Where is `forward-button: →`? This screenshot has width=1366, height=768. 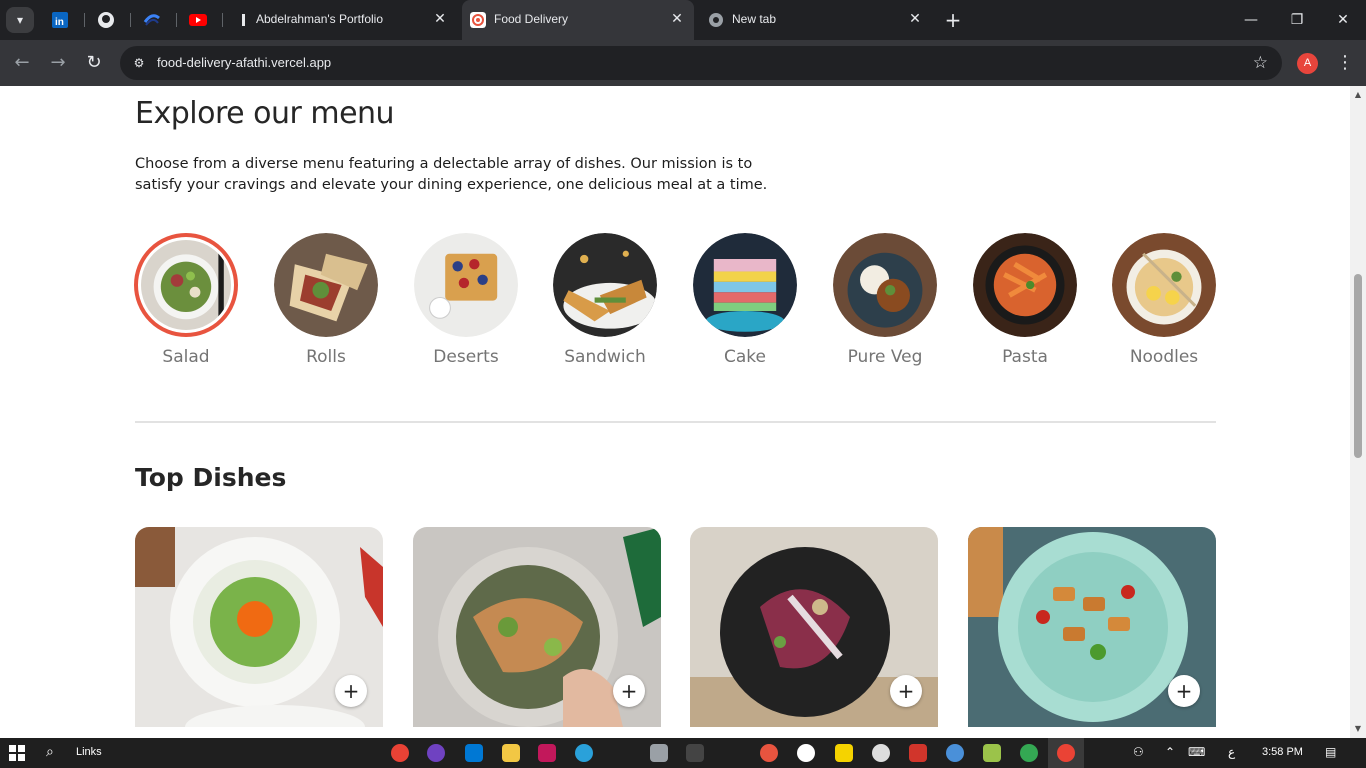 forward-button: → is located at coordinates (58, 63).